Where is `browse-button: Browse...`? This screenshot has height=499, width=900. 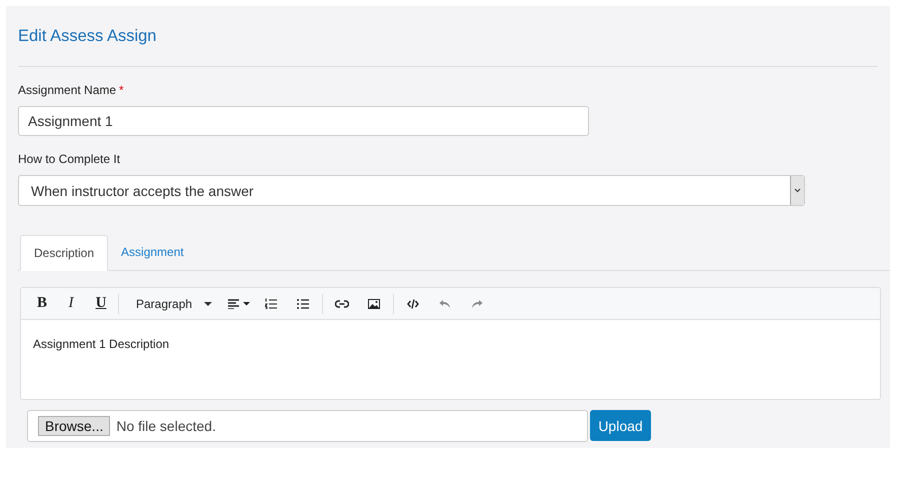 browse-button: Browse... is located at coordinates (74, 426).